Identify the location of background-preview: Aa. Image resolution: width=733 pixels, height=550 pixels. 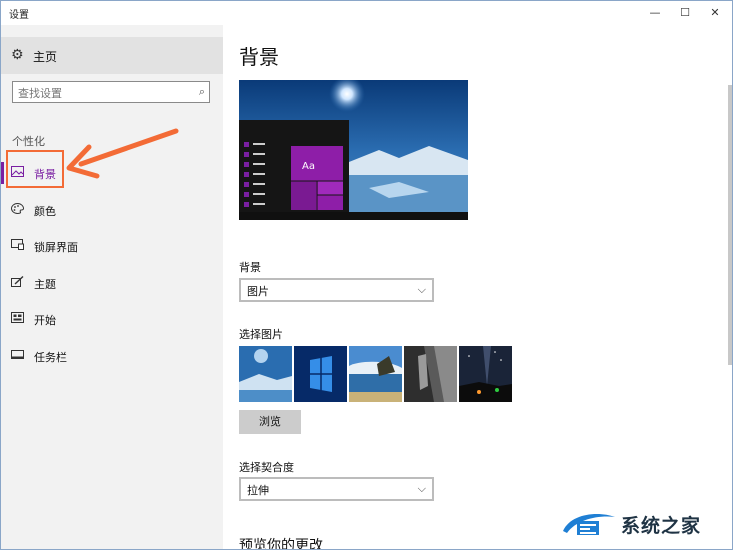
(353, 150).